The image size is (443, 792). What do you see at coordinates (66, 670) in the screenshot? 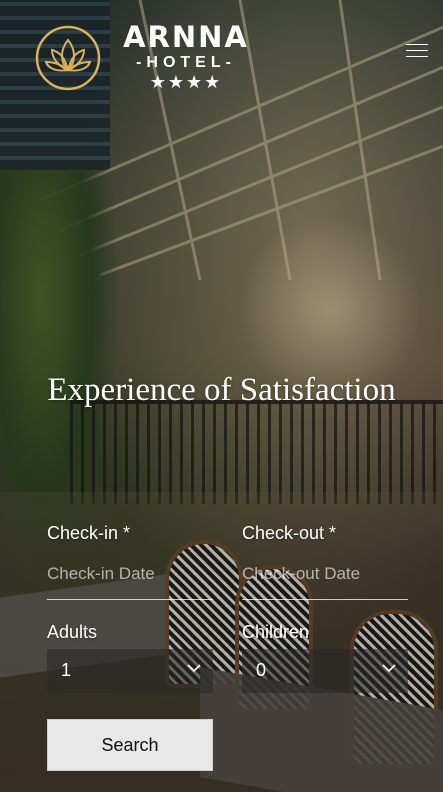
I see `adults-value: 1` at bounding box center [66, 670].